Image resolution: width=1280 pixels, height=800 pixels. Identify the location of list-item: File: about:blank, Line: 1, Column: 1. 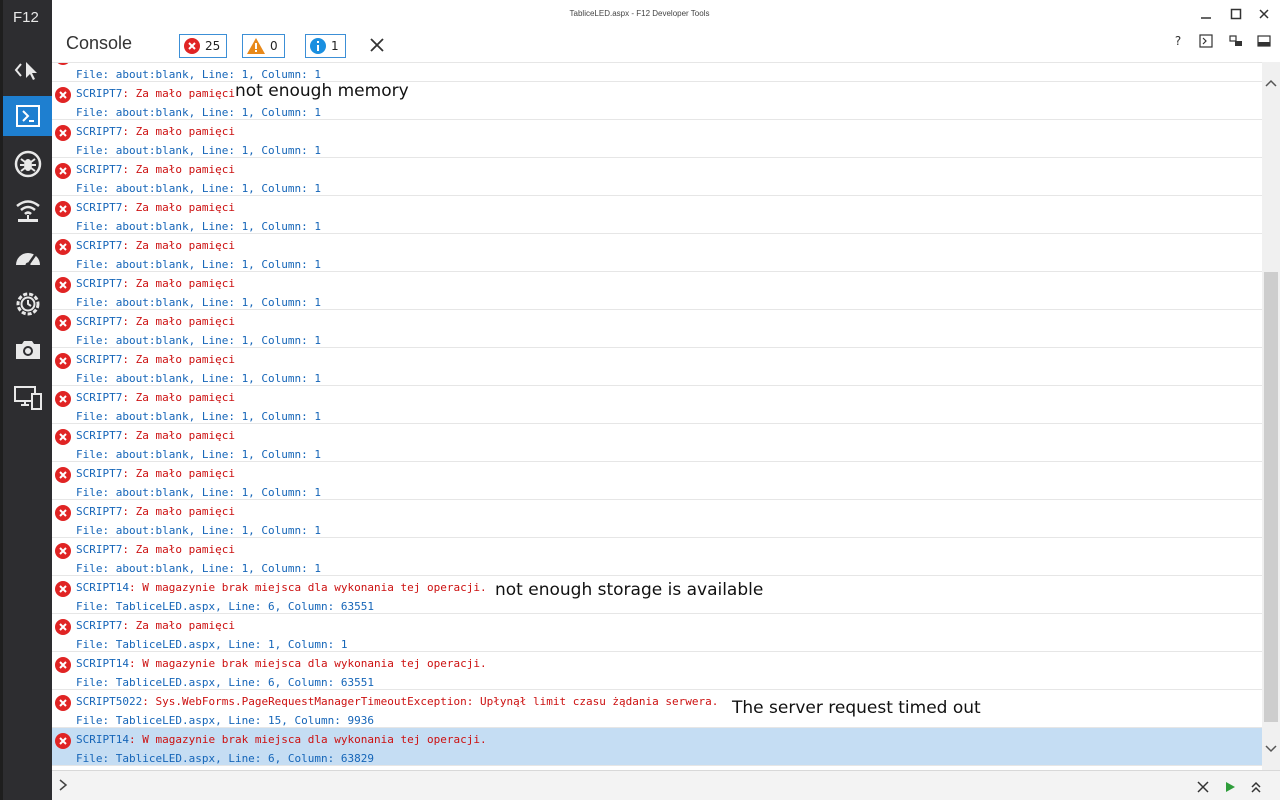
(657, 72).